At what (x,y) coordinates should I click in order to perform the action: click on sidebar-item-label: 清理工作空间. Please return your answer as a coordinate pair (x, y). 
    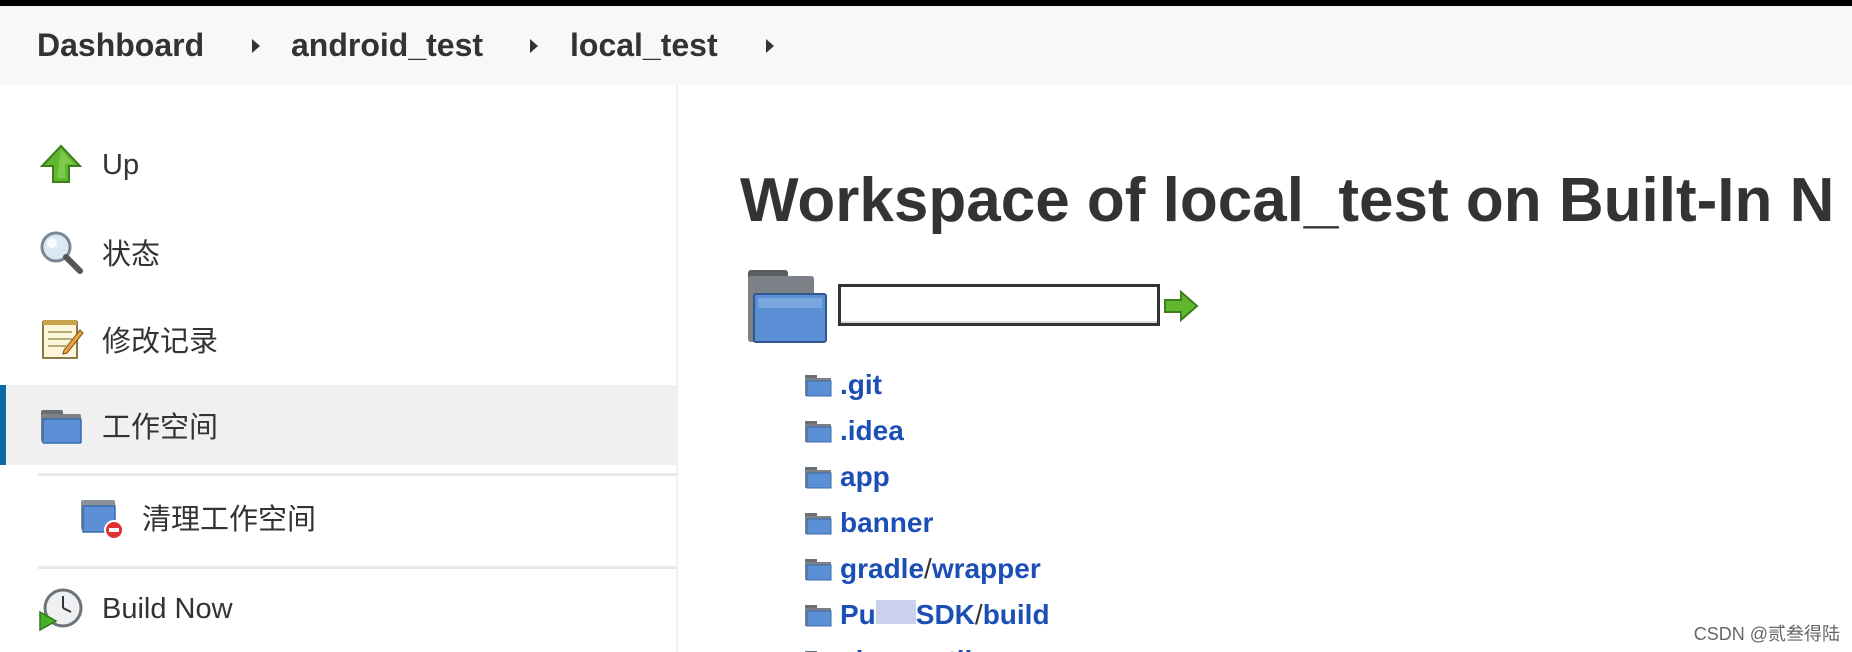
    Looking at the image, I should click on (229, 520).